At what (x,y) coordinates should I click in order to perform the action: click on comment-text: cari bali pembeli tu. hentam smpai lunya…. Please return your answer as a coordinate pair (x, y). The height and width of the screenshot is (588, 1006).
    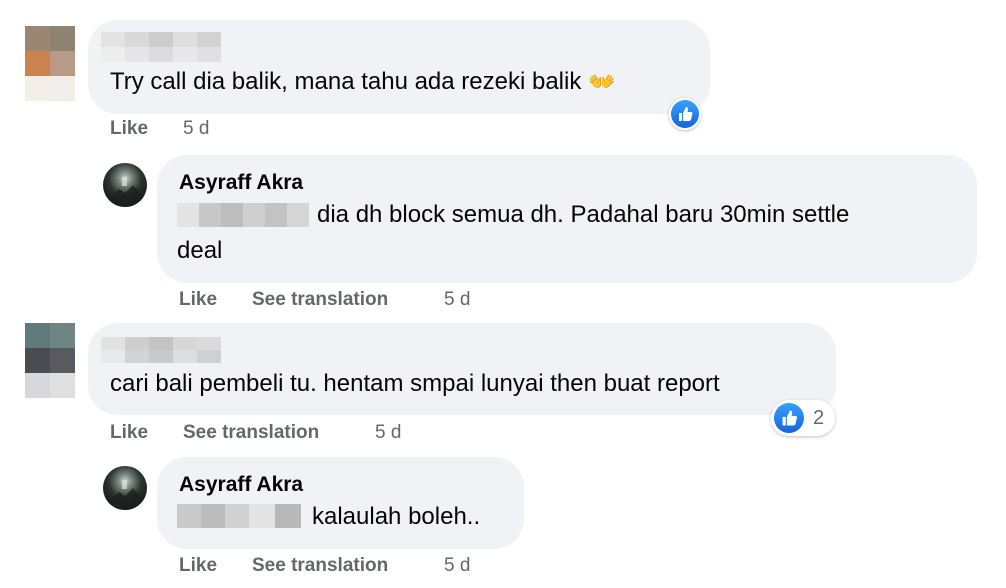
    Looking at the image, I should click on (415, 383).